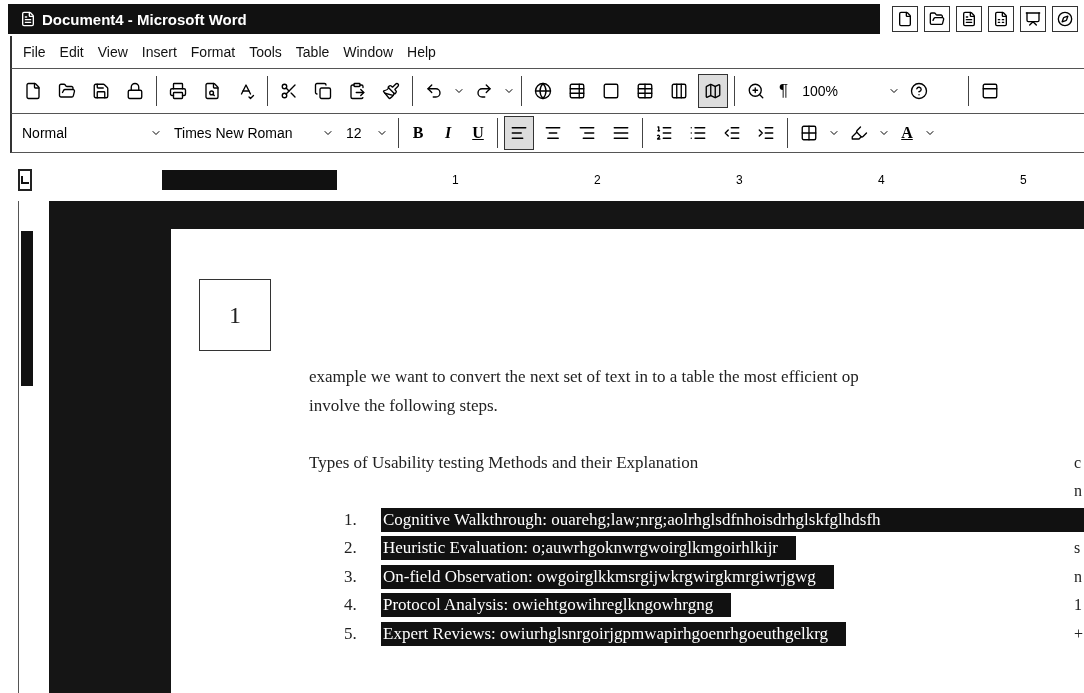  I want to click on size-dropdown: 12, so click(367, 133).